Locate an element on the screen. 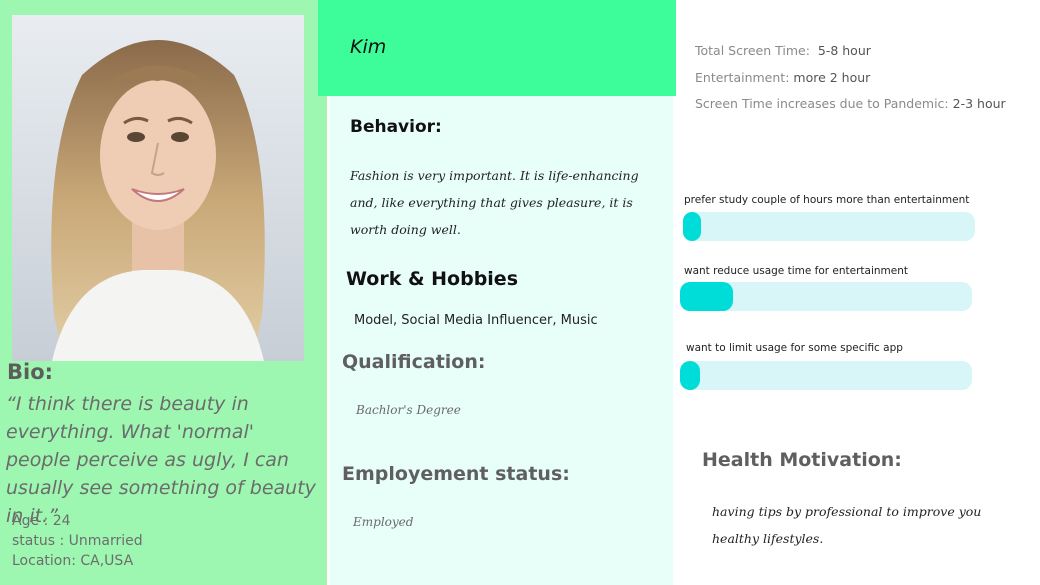 The height and width of the screenshot is (585, 1040). stat-value: 5-8 hour is located at coordinates (844, 50).